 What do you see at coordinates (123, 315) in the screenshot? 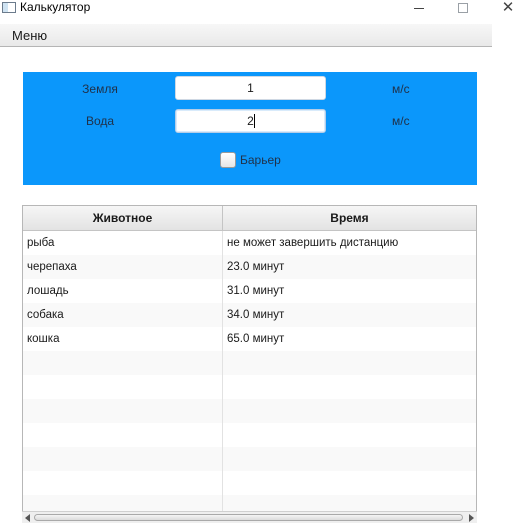
I see `cell-animal: собака` at bounding box center [123, 315].